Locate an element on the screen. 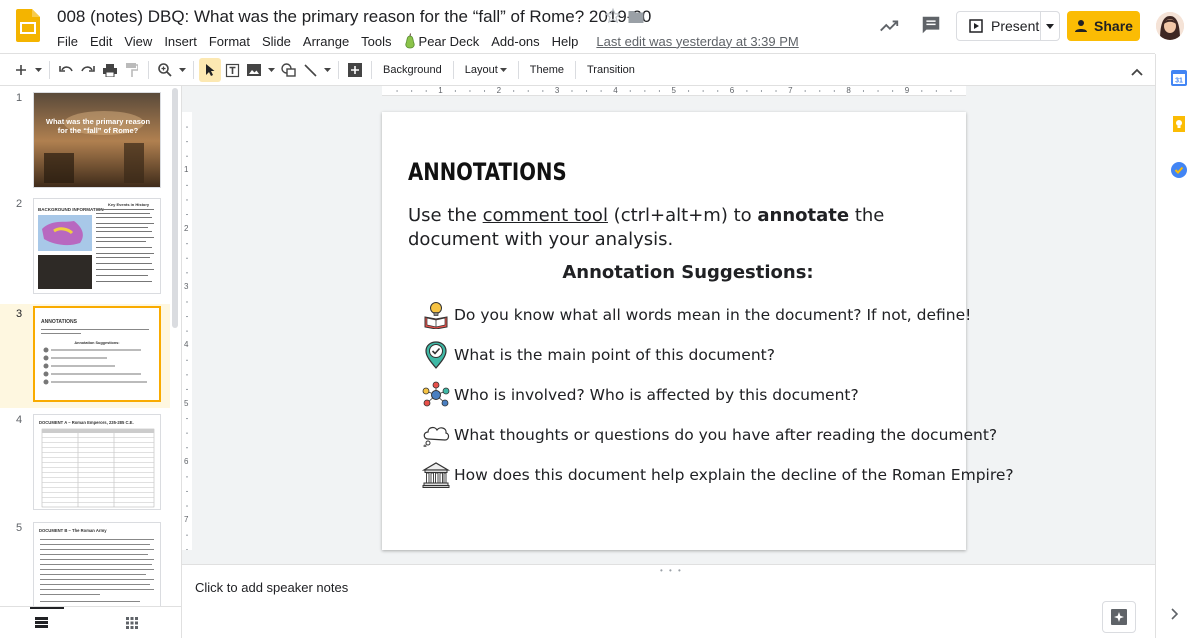 This screenshot has width=1200, height=638. suggestion-item: What is the main point of this document? is located at coordinates (598, 355).